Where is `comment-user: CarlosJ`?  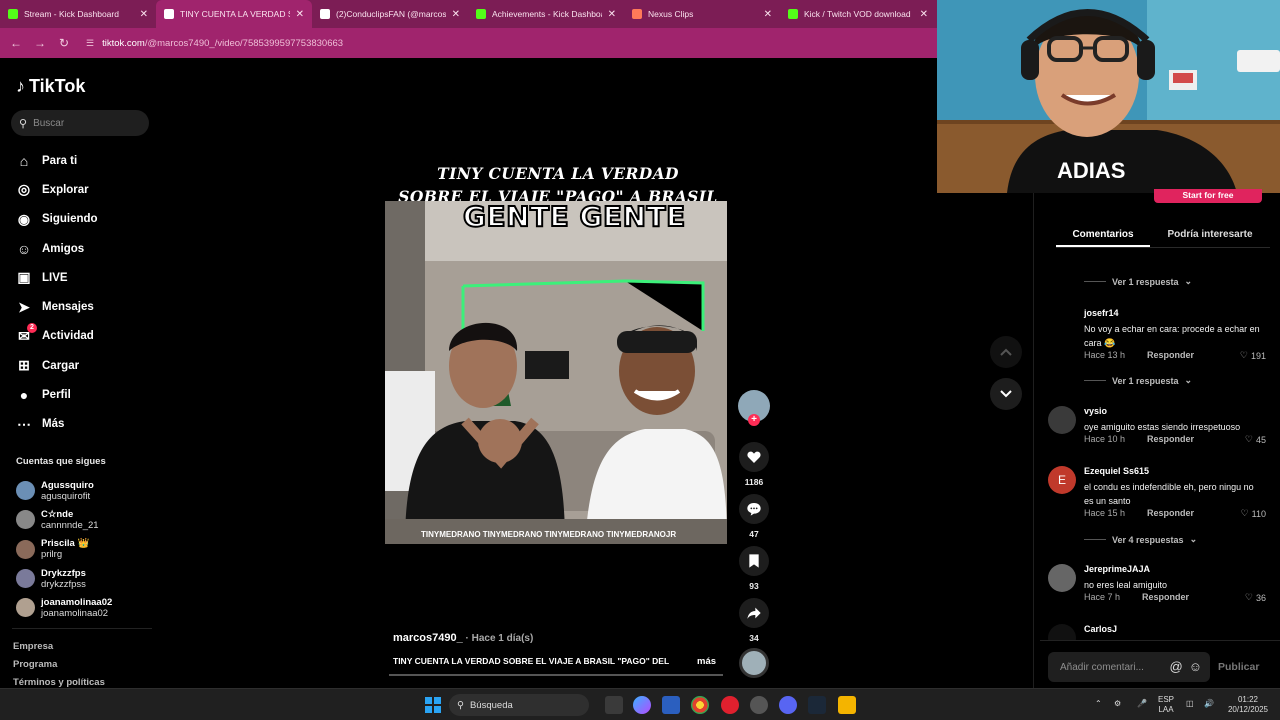 comment-user: CarlosJ is located at coordinates (1100, 629).